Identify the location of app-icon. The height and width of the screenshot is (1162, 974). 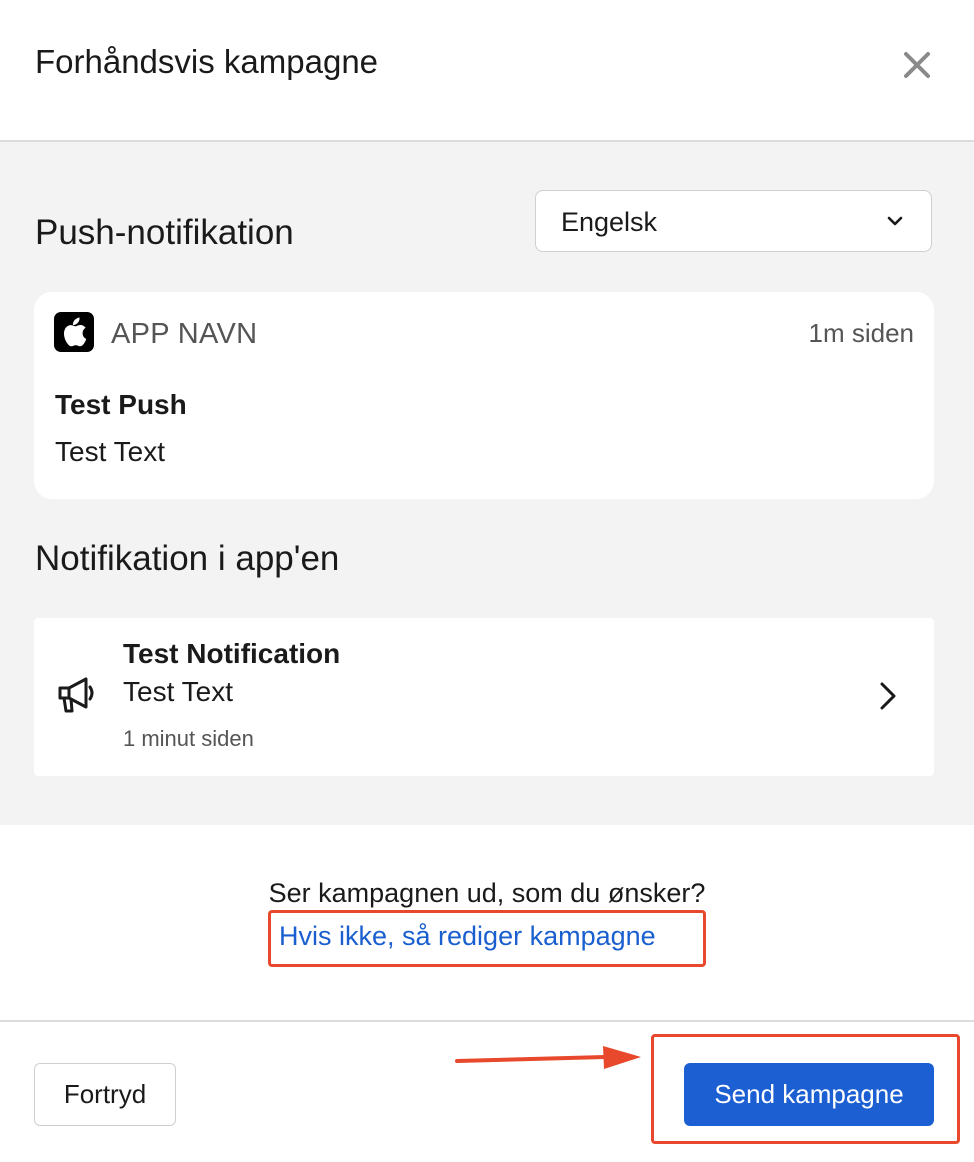
(74, 332).